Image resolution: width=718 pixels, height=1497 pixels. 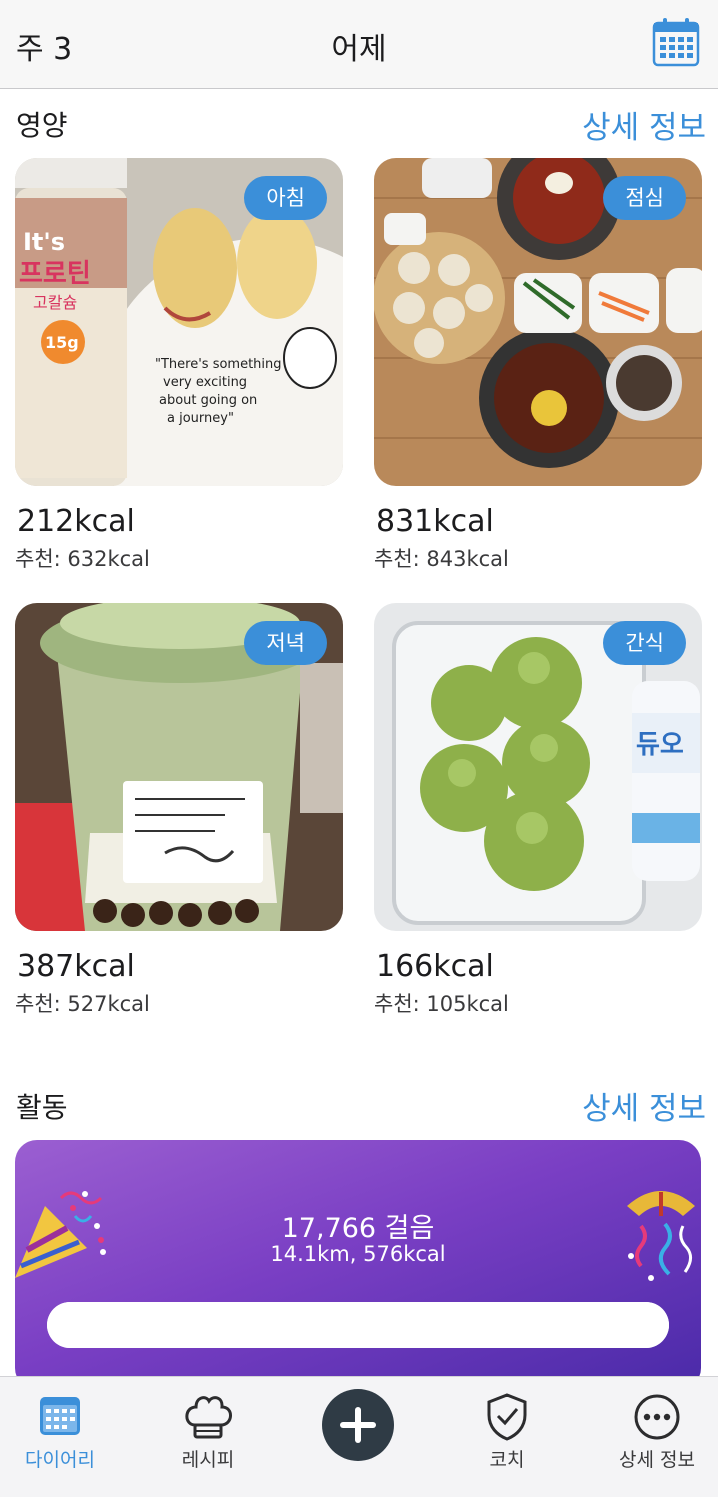 I want to click on meal-badge: 간식, so click(x=644, y=643).